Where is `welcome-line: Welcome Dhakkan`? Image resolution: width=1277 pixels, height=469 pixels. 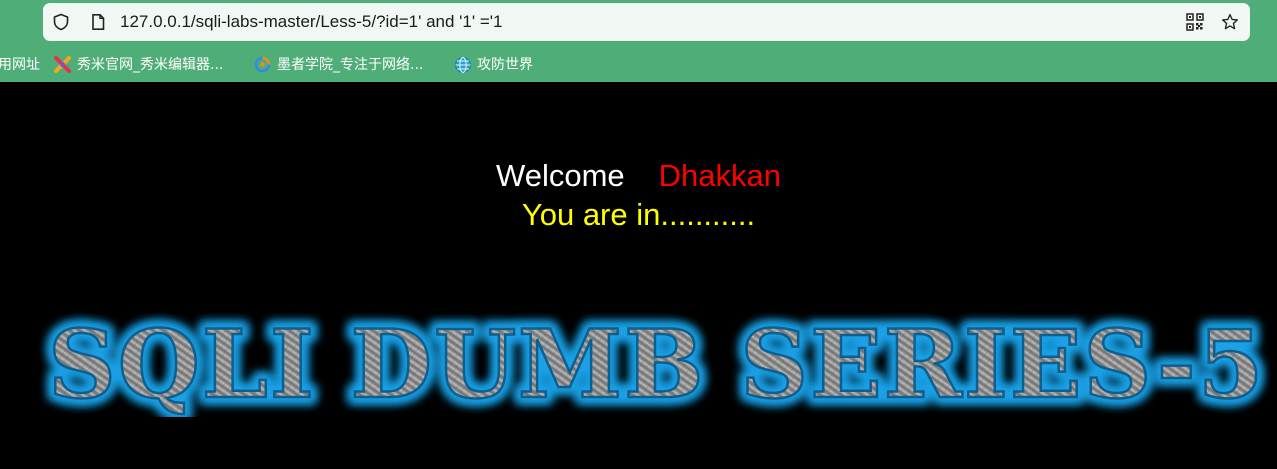
welcome-line: Welcome Dhakkan is located at coordinates (638, 176).